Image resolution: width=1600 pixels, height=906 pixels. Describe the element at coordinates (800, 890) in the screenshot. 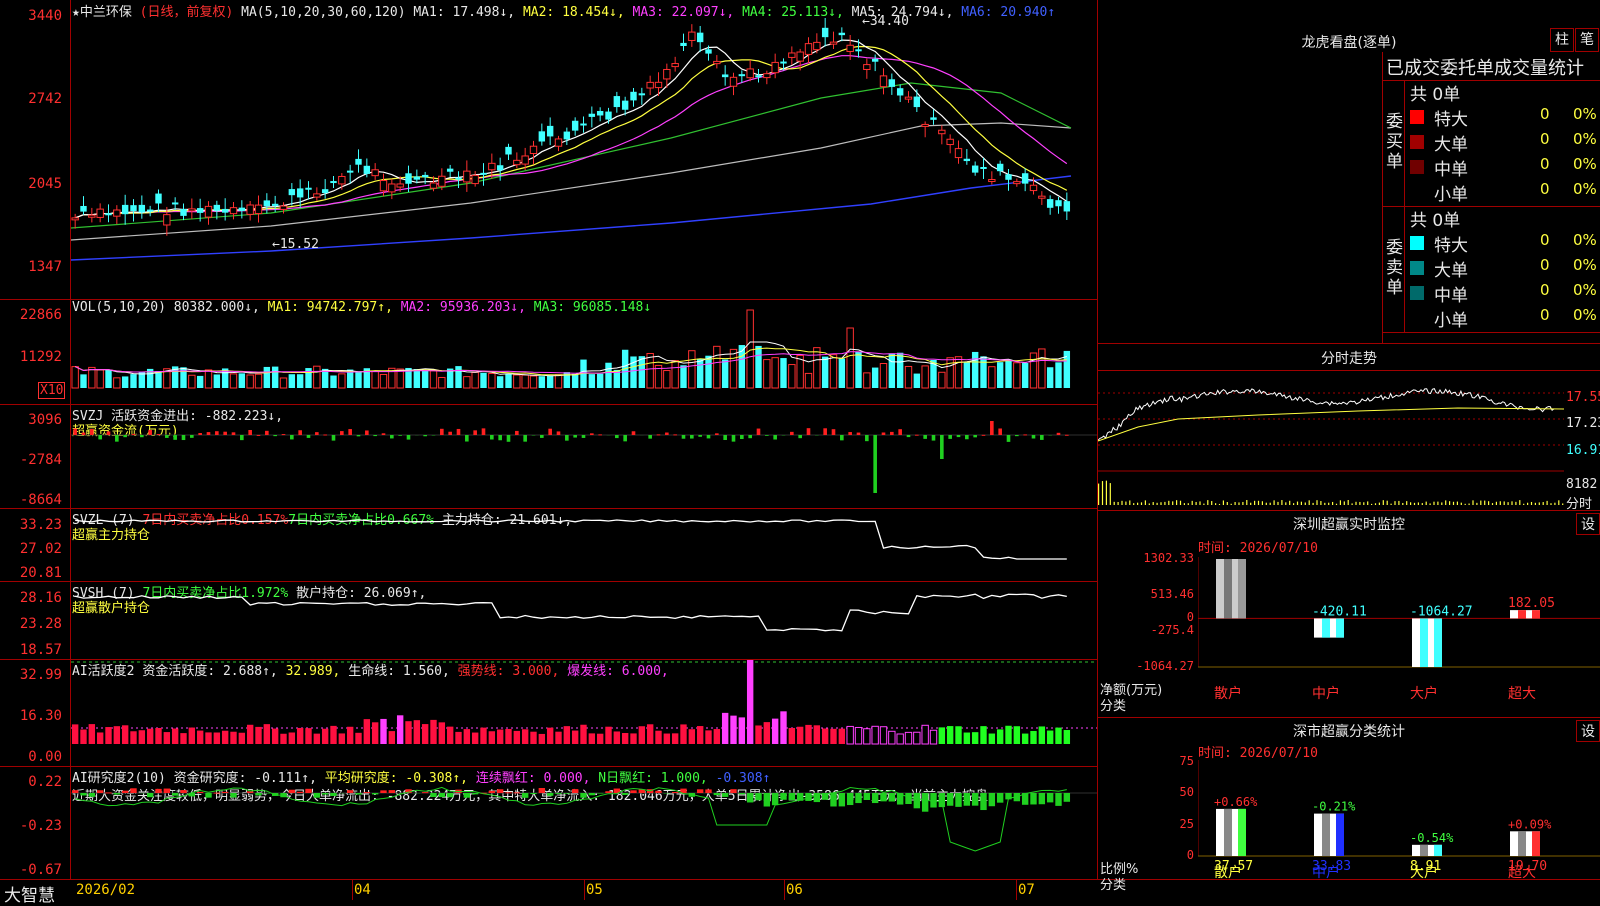

I see `x-axis-bar: 大智慧 2026/02 04 05 06 07` at that location.